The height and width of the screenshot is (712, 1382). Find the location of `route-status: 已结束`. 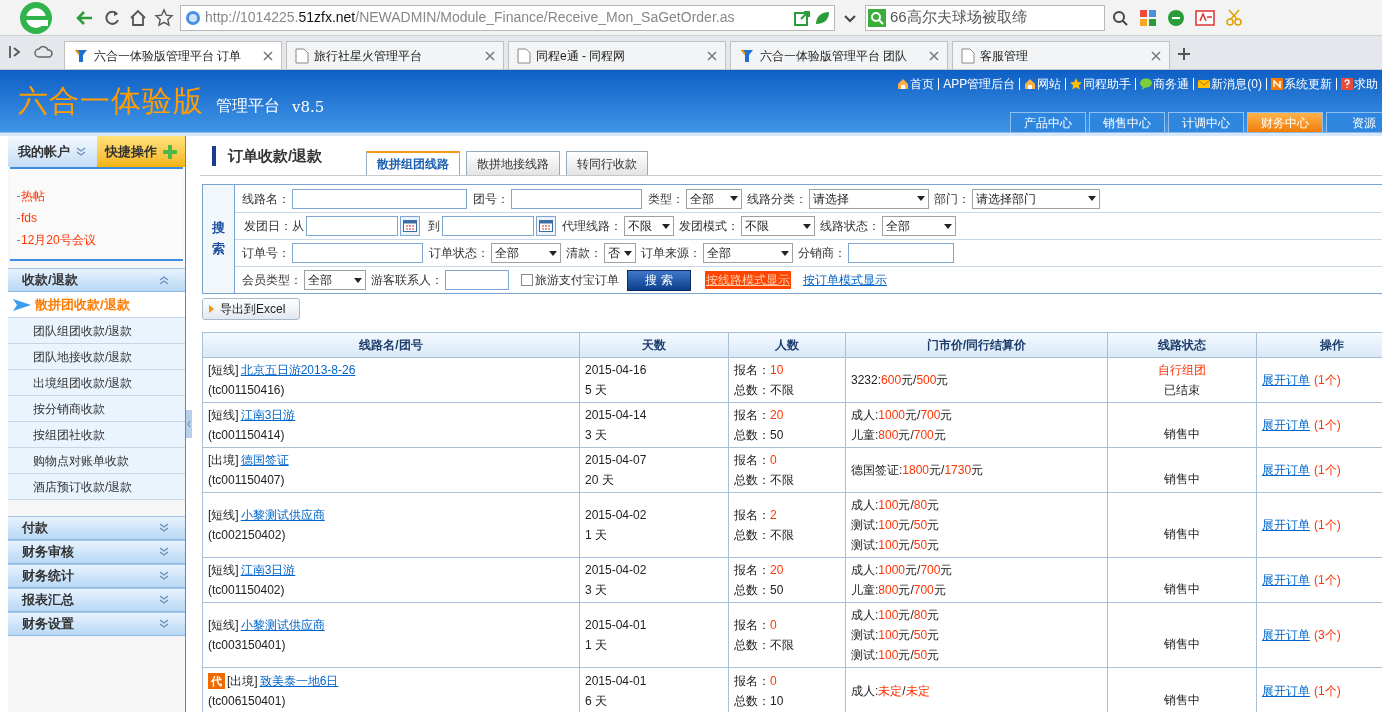

route-status: 已结束 is located at coordinates (1182, 390).